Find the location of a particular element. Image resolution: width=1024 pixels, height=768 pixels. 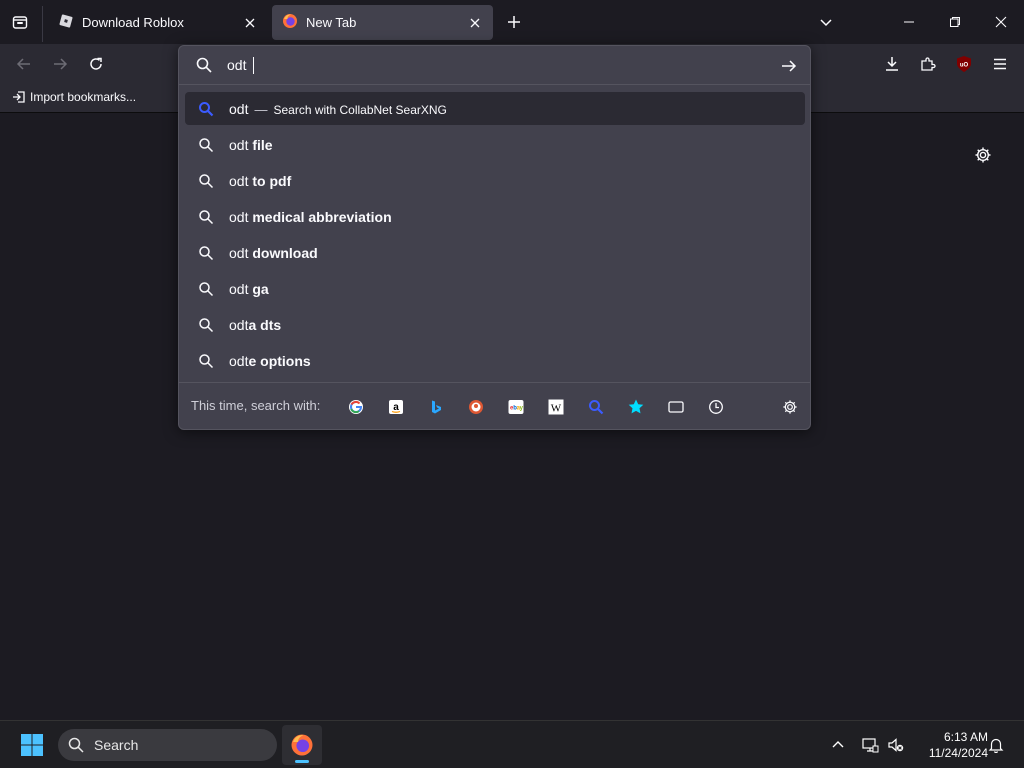

one-off-label: This time, search with: is located at coordinates (256, 405).